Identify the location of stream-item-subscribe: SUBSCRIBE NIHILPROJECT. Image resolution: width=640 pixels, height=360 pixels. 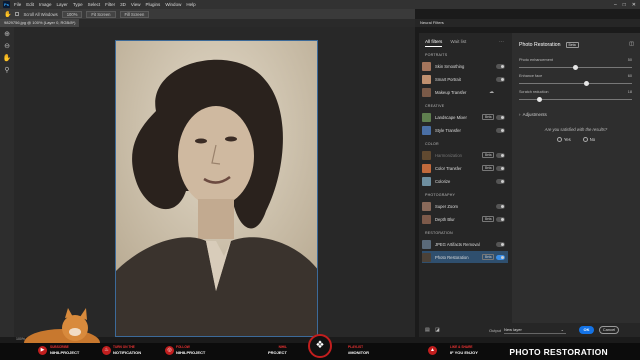
(64, 350).